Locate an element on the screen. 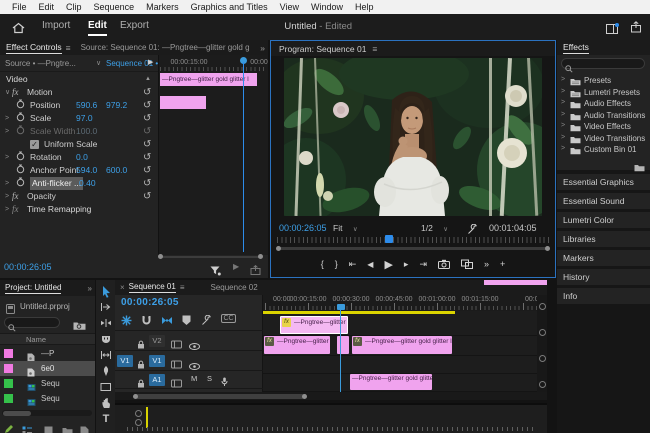 Image resolution: width=650 pixels, height=433 pixels. hand-tool is located at coordinates (106, 403).